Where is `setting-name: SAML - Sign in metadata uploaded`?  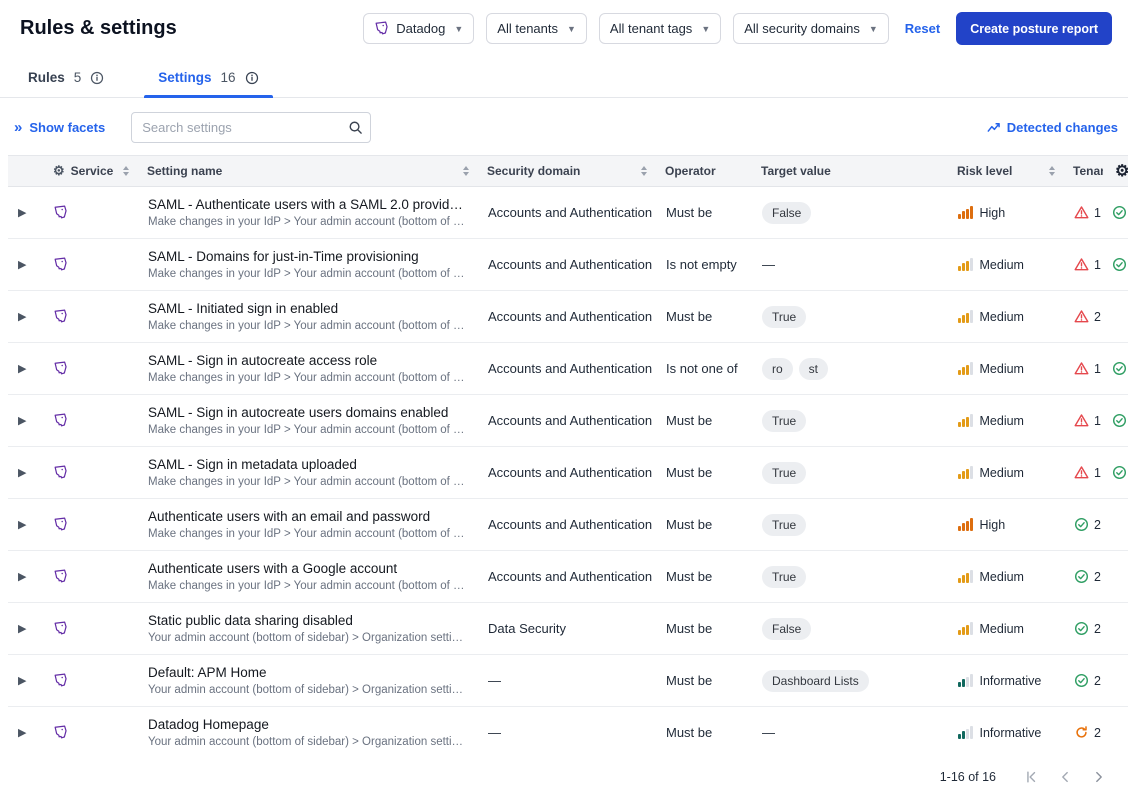
setting-name: SAML - Sign in metadata uploaded is located at coordinates (308, 464).